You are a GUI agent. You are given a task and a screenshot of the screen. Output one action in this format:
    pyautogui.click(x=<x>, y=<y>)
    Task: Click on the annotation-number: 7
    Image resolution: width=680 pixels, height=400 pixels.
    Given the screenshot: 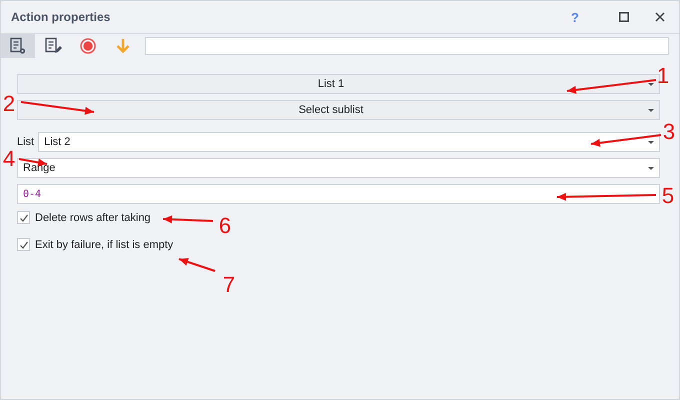 What is the action you would take?
    pyautogui.click(x=229, y=285)
    